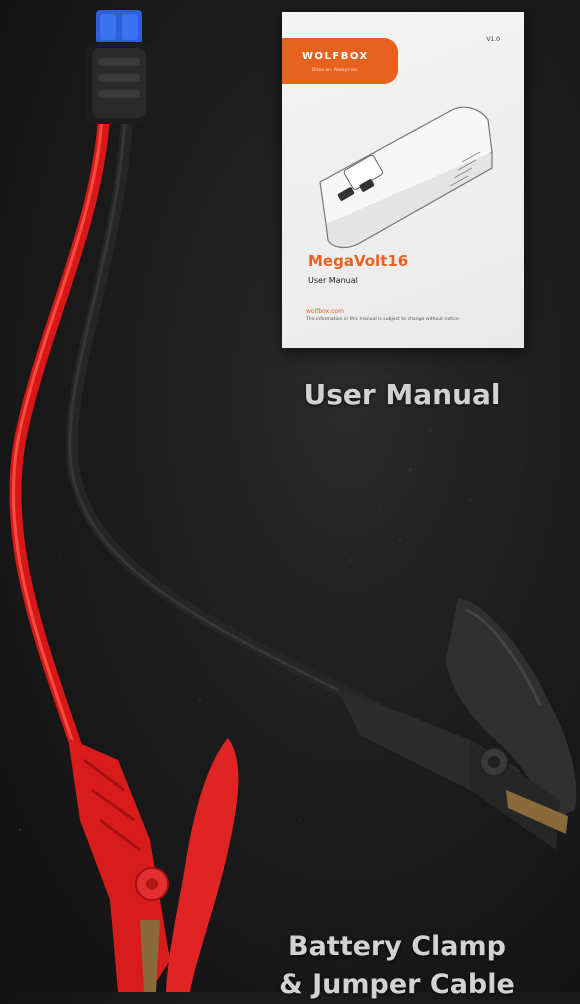 Image resolution: width=580 pixels, height=1004 pixels. What do you see at coordinates (59, 459) in the screenshot?
I see `red-cable` at bounding box center [59, 459].